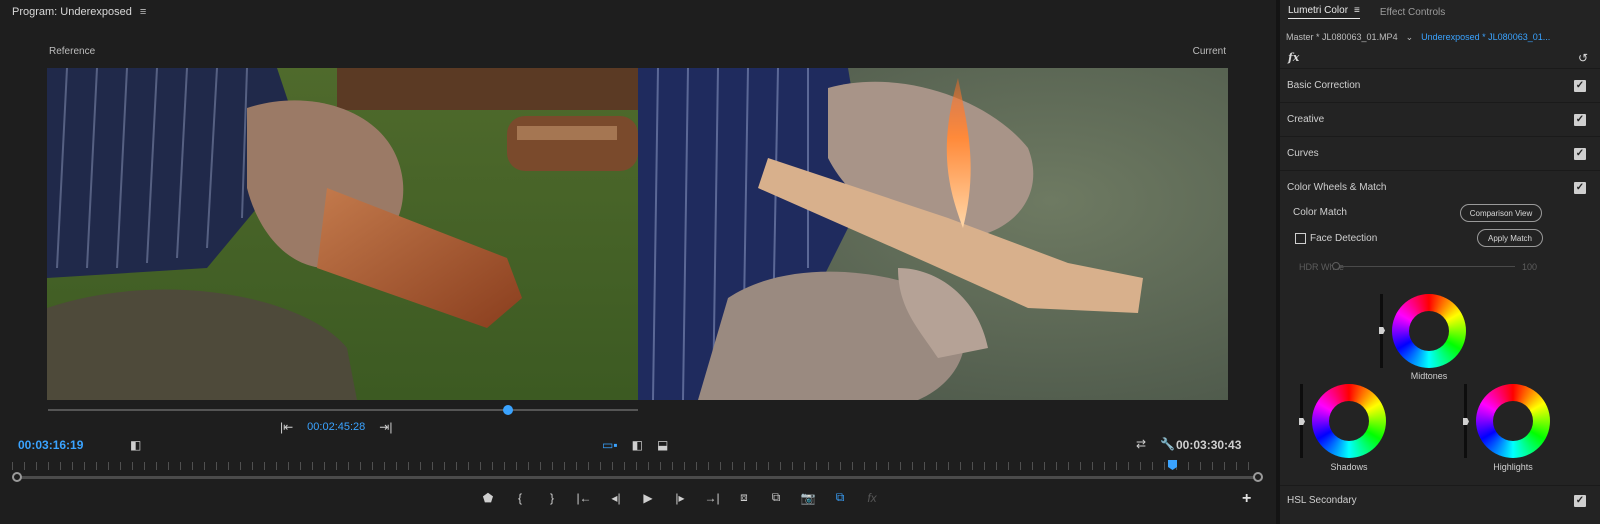 This screenshot has width=1600, height=524. I want to click on step-back-icon: ◂|, so click(616, 498).